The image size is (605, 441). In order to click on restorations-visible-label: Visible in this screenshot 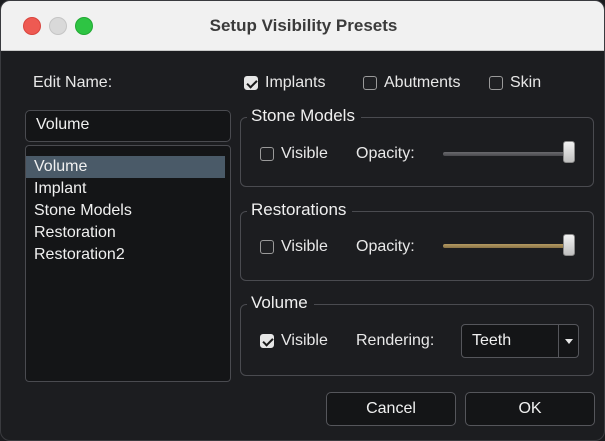, I will do `click(304, 246)`.